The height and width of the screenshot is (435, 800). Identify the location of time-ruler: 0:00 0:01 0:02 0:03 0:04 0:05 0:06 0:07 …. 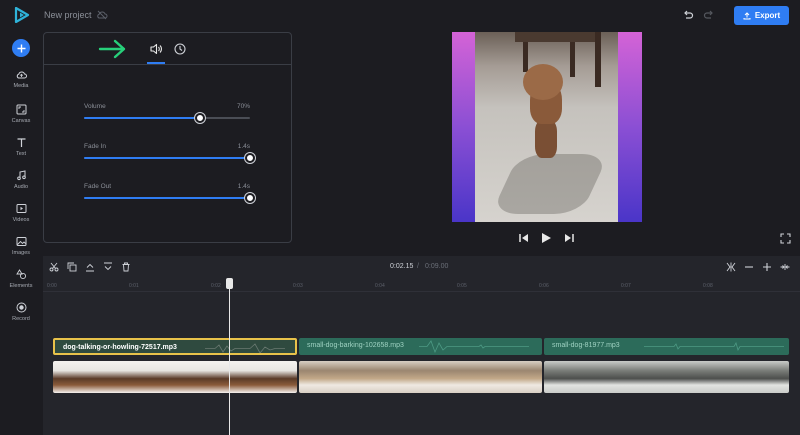
(421, 286).